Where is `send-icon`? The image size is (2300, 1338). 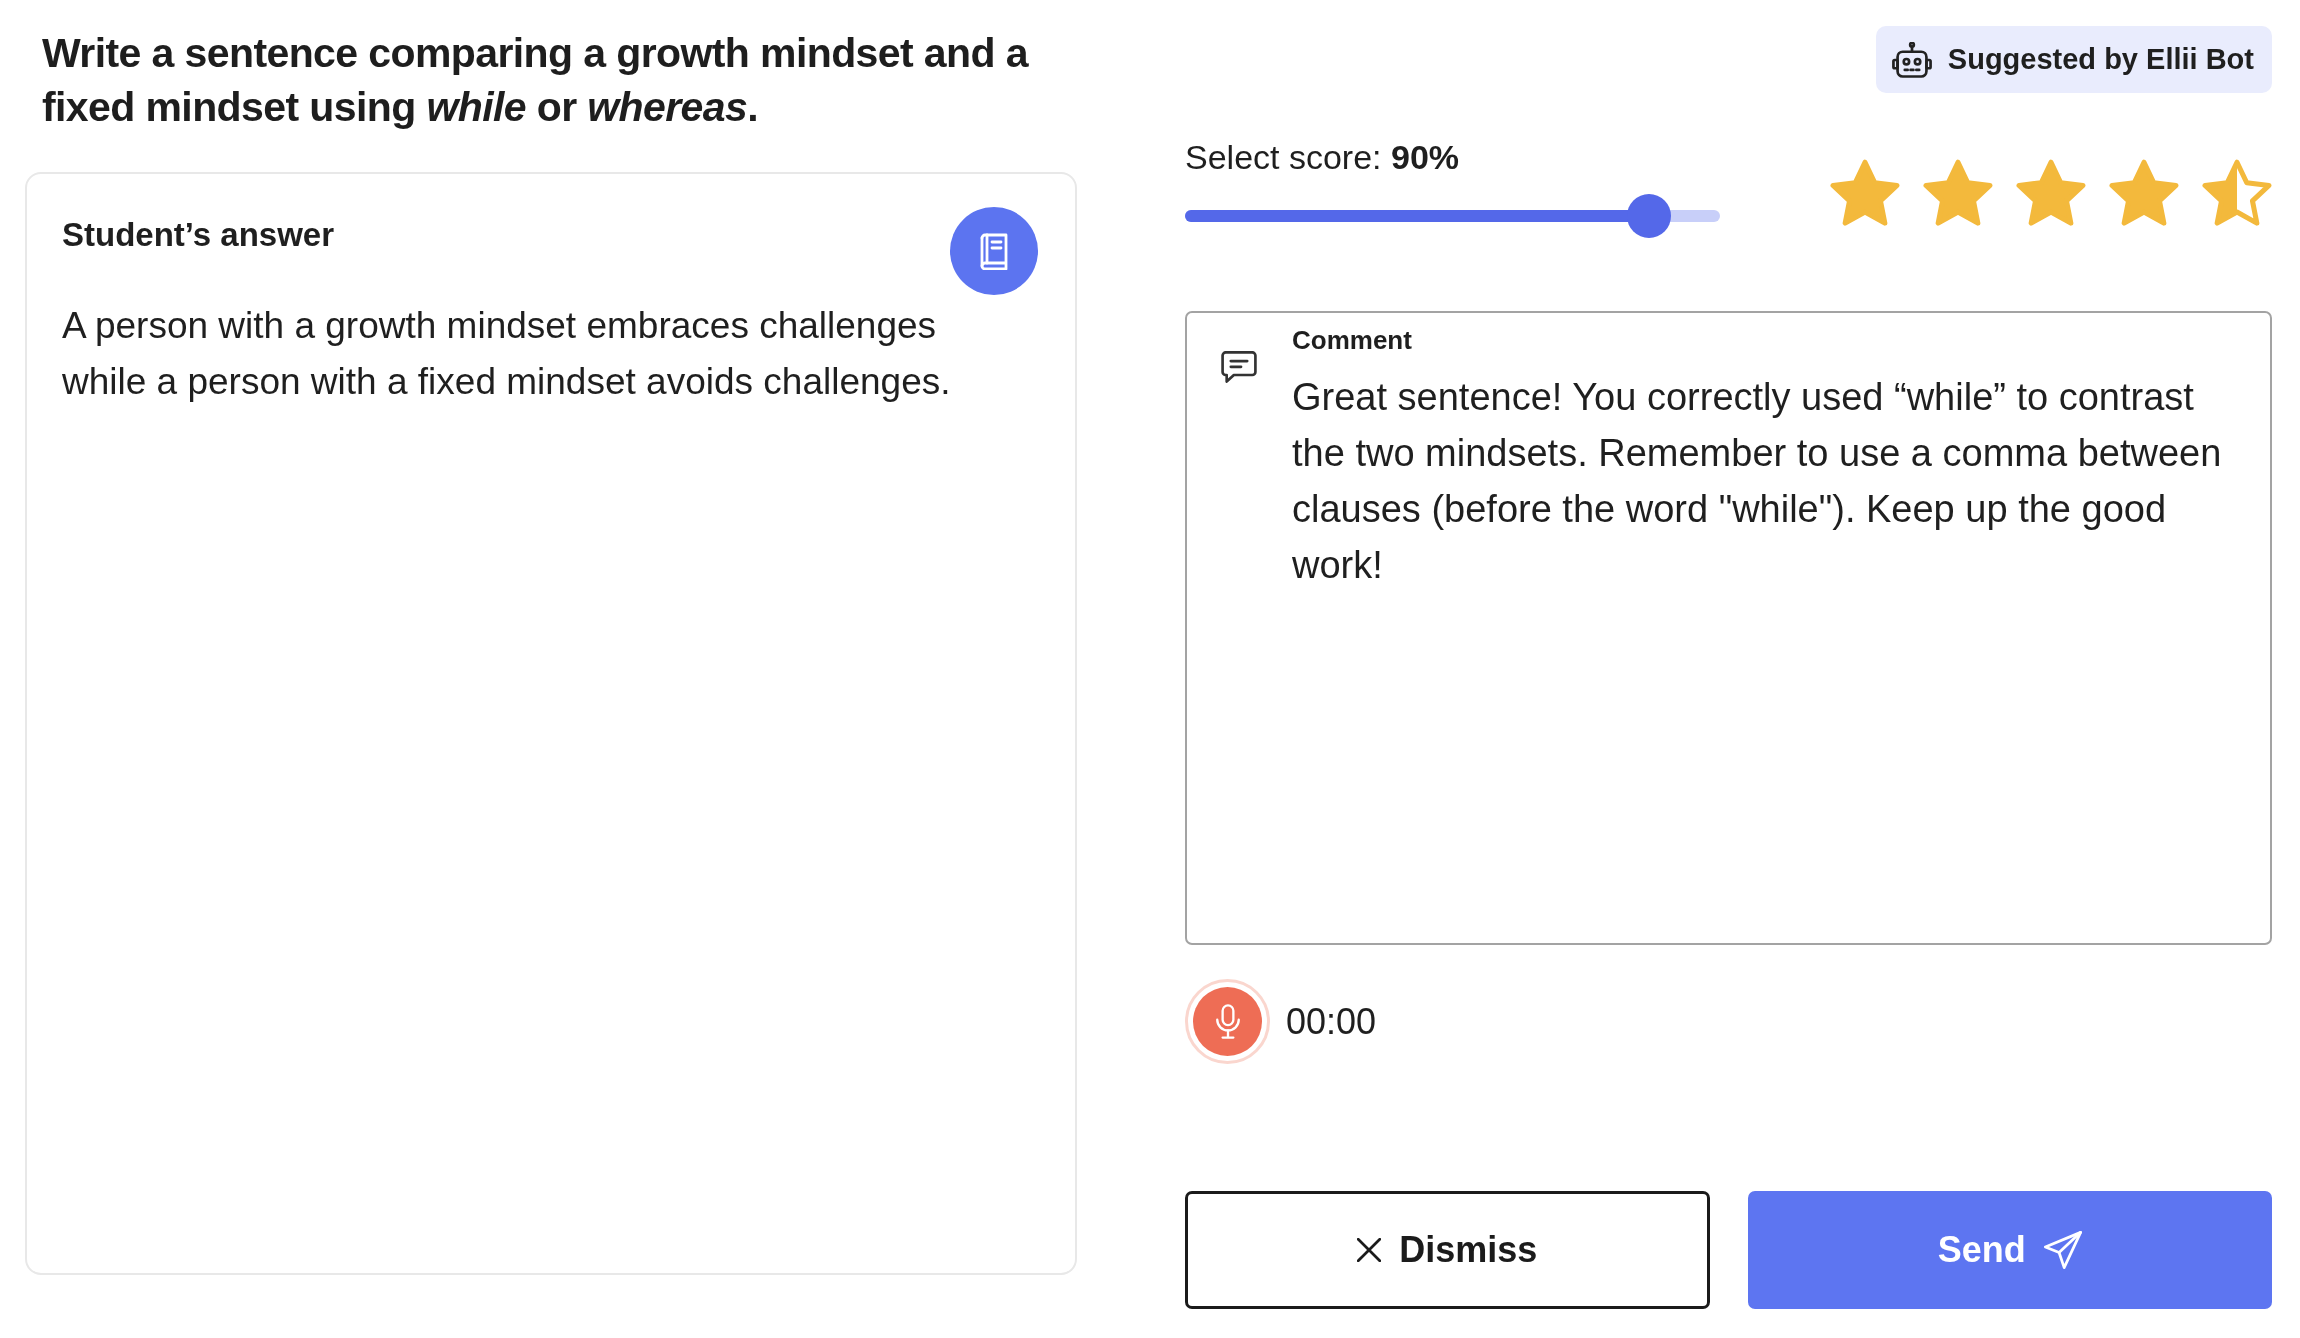
send-icon is located at coordinates (2062, 1250).